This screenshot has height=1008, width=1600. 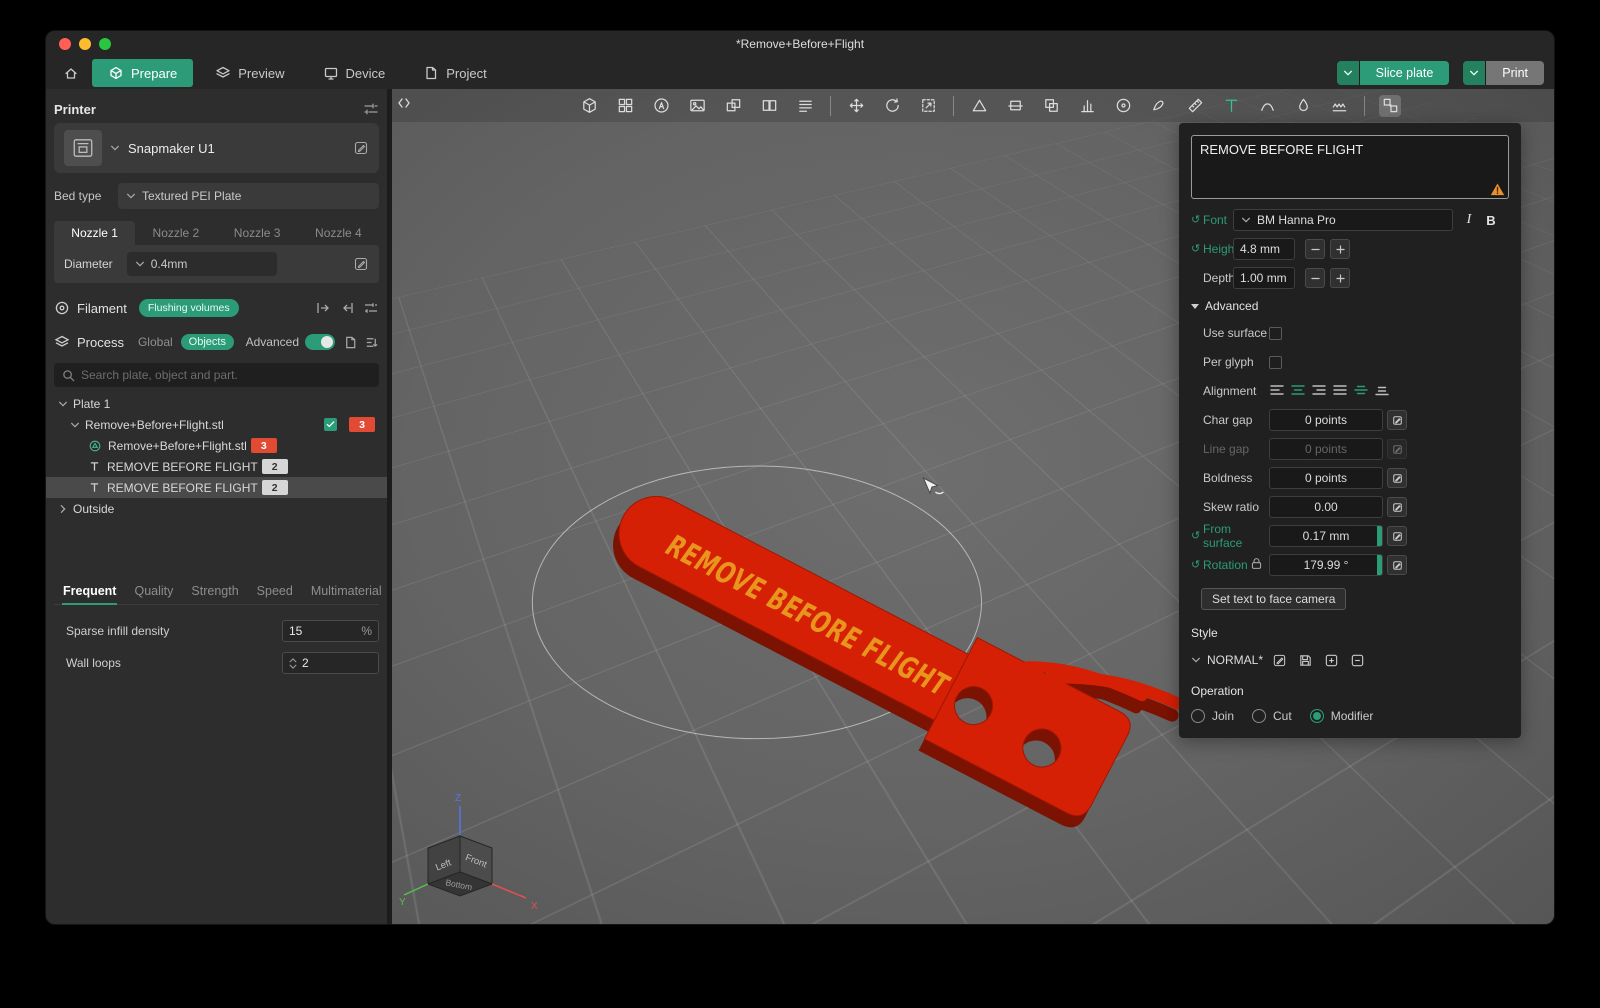 I want to click on tab-speed: Speed, so click(x=275, y=594).